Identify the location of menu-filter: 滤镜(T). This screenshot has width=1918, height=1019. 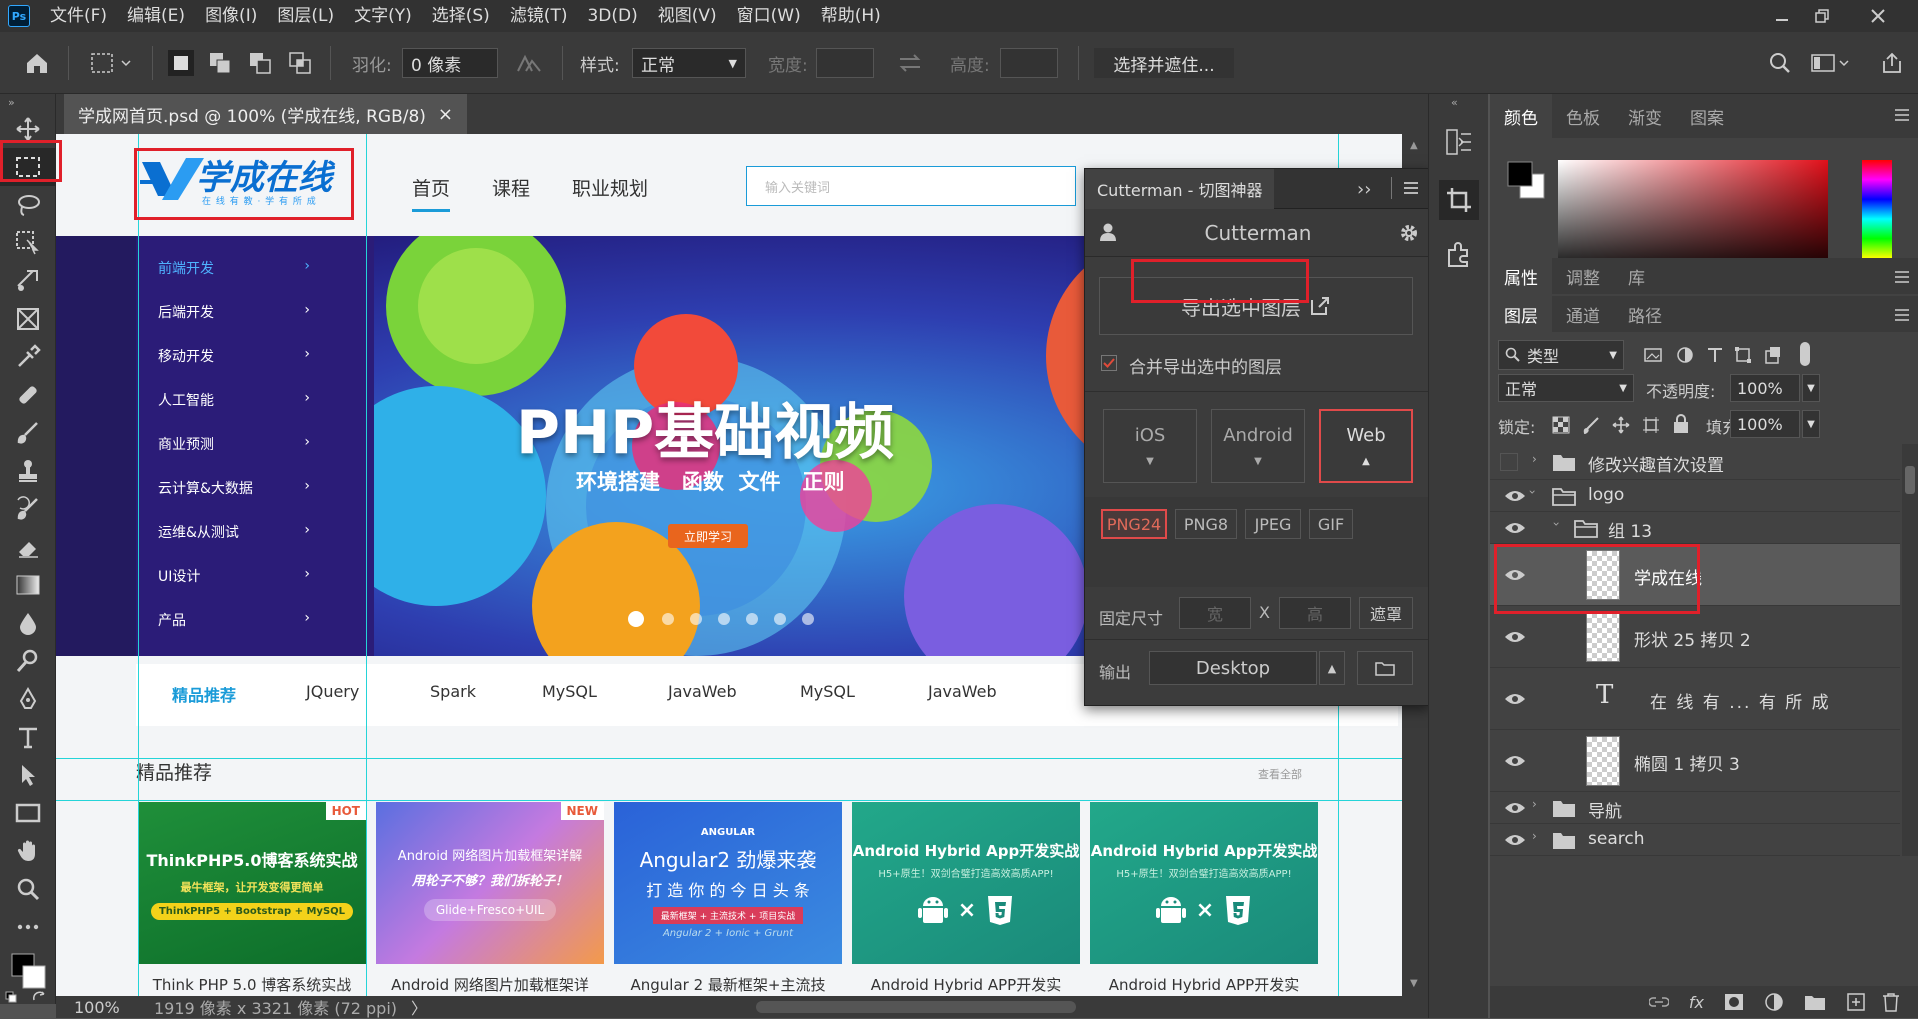
(539, 16).